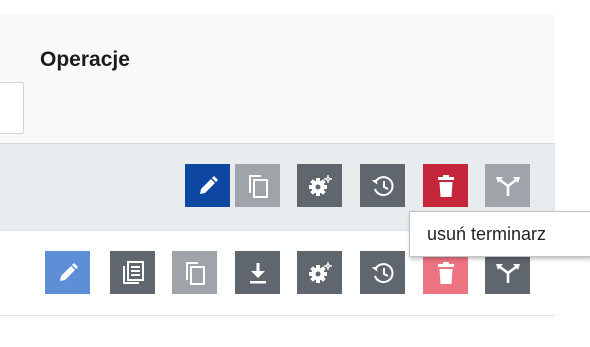 The height and width of the screenshot is (347, 590). I want to click on filter-input, so click(12, 108).